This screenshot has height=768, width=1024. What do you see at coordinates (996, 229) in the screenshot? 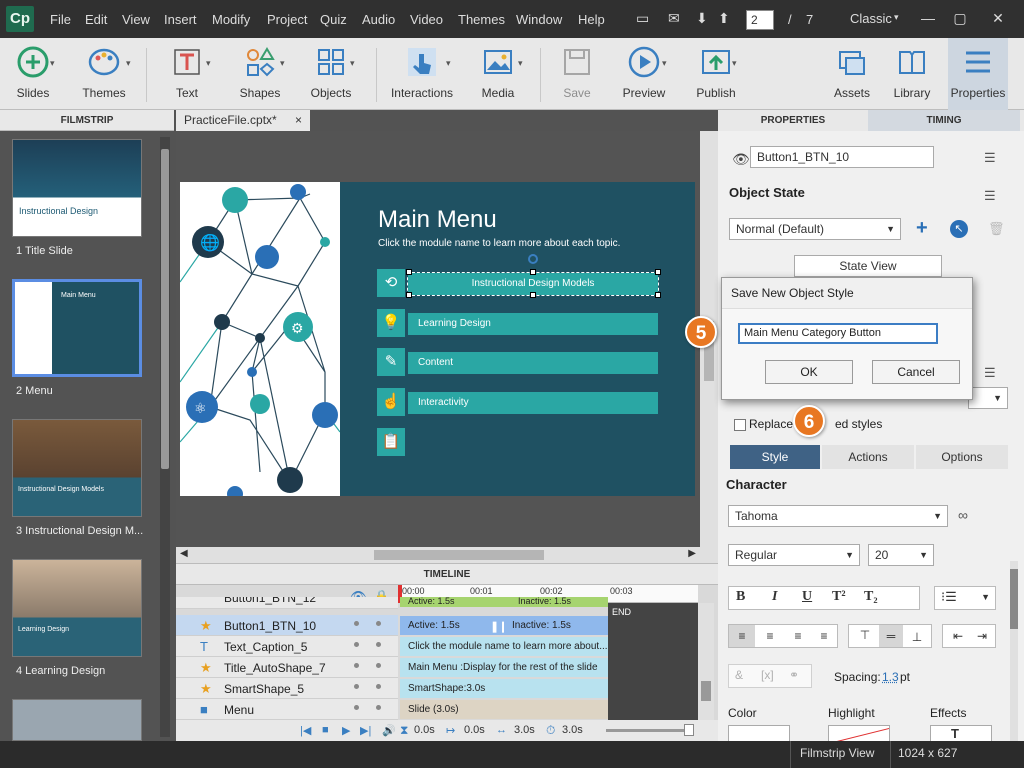
I see `trash-icon: 🗑` at bounding box center [996, 229].